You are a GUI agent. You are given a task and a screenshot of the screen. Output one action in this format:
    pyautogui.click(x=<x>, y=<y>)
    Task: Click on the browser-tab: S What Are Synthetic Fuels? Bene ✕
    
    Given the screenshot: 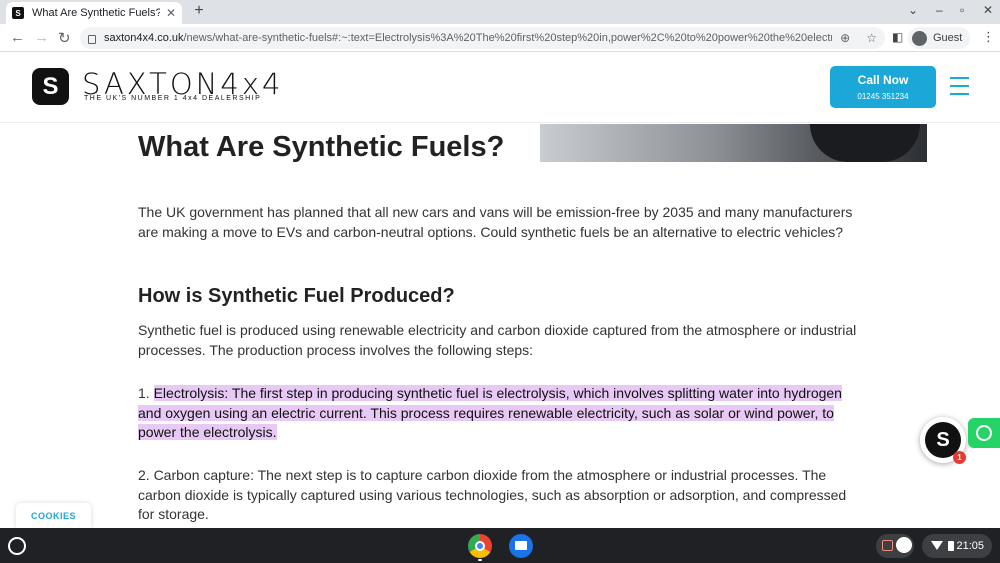 What is the action you would take?
    pyautogui.click(x=94, y=13)
    